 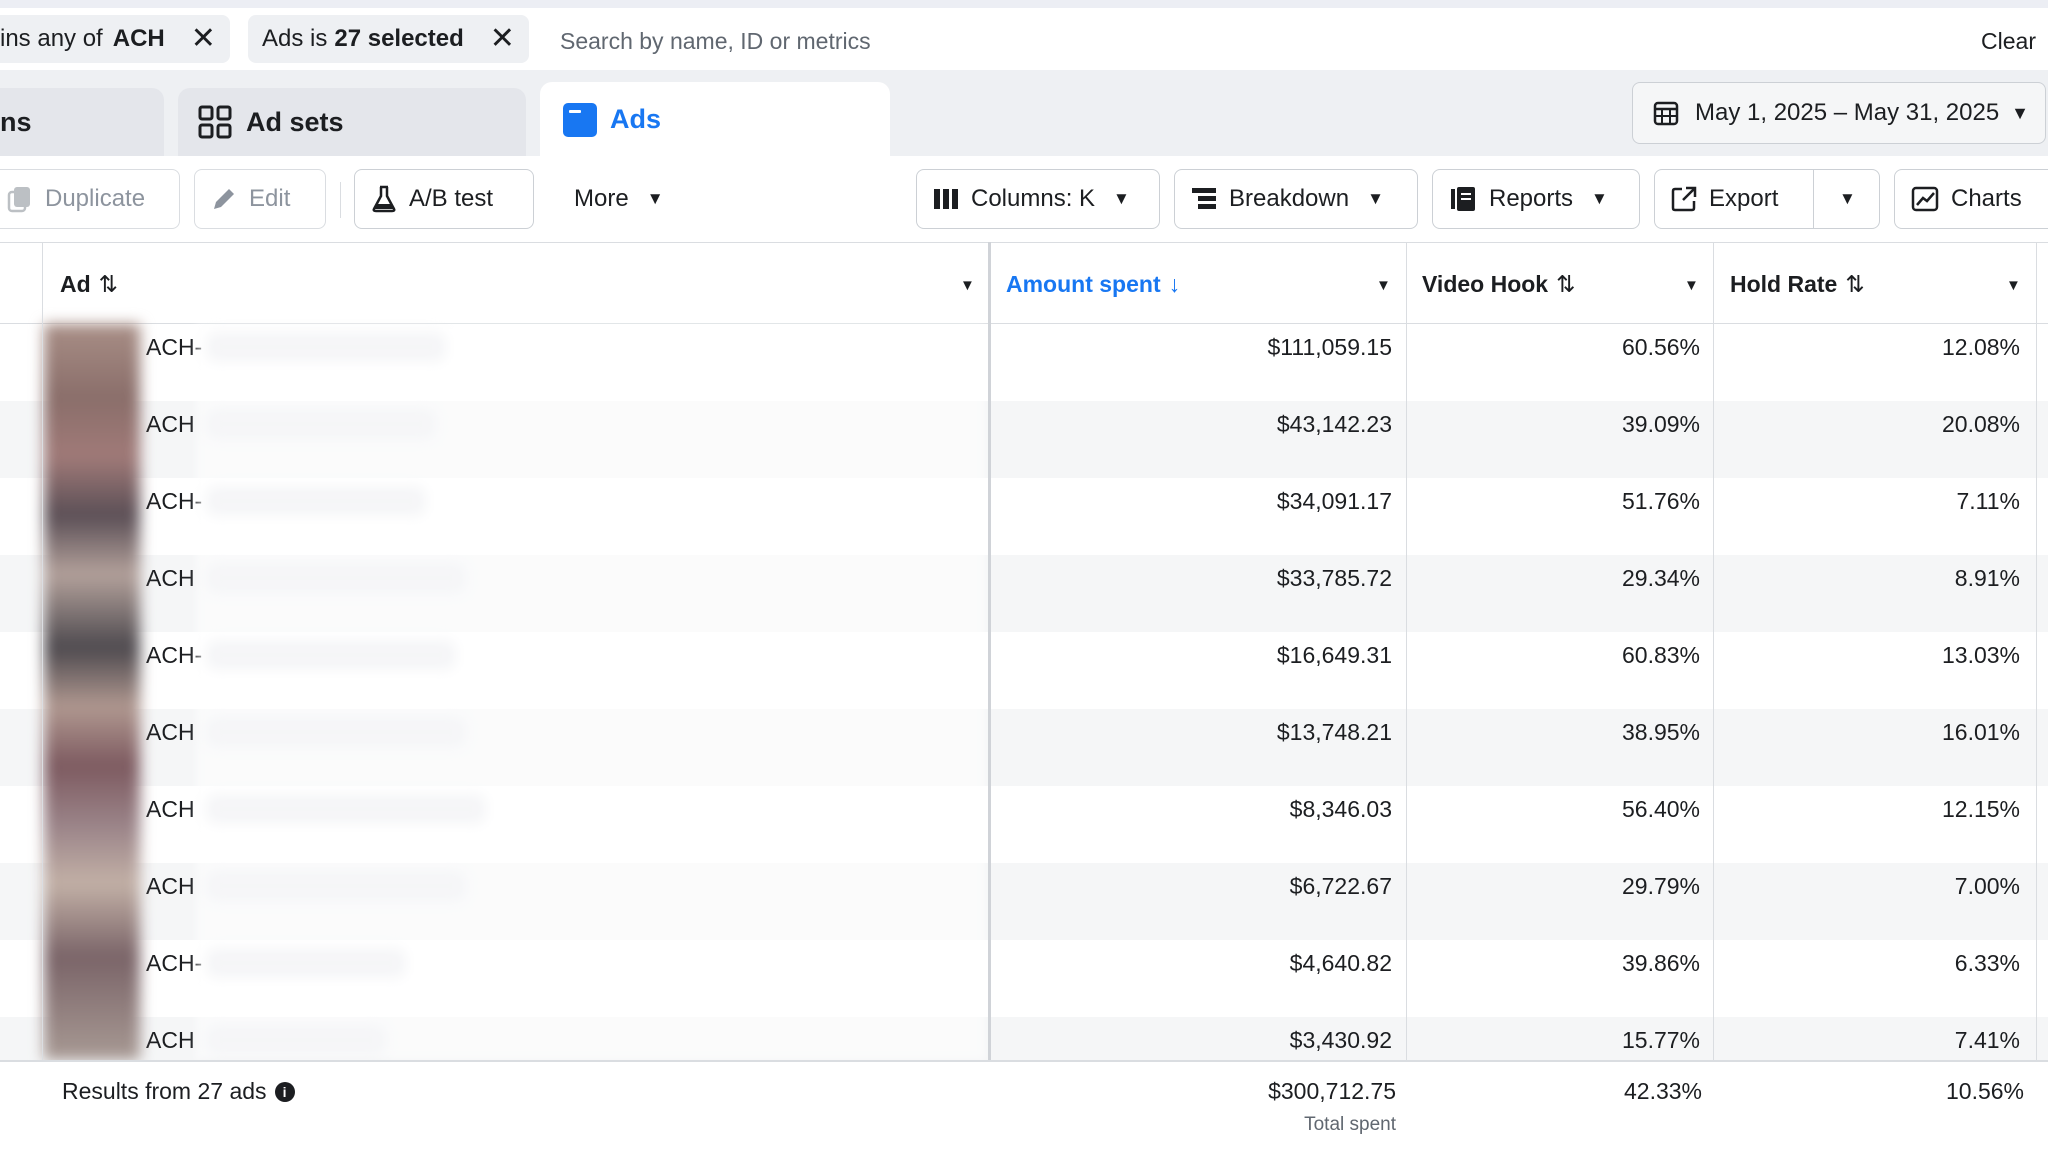 I want to click on column-label: Hold Rate, so click(x=1784, y=283).